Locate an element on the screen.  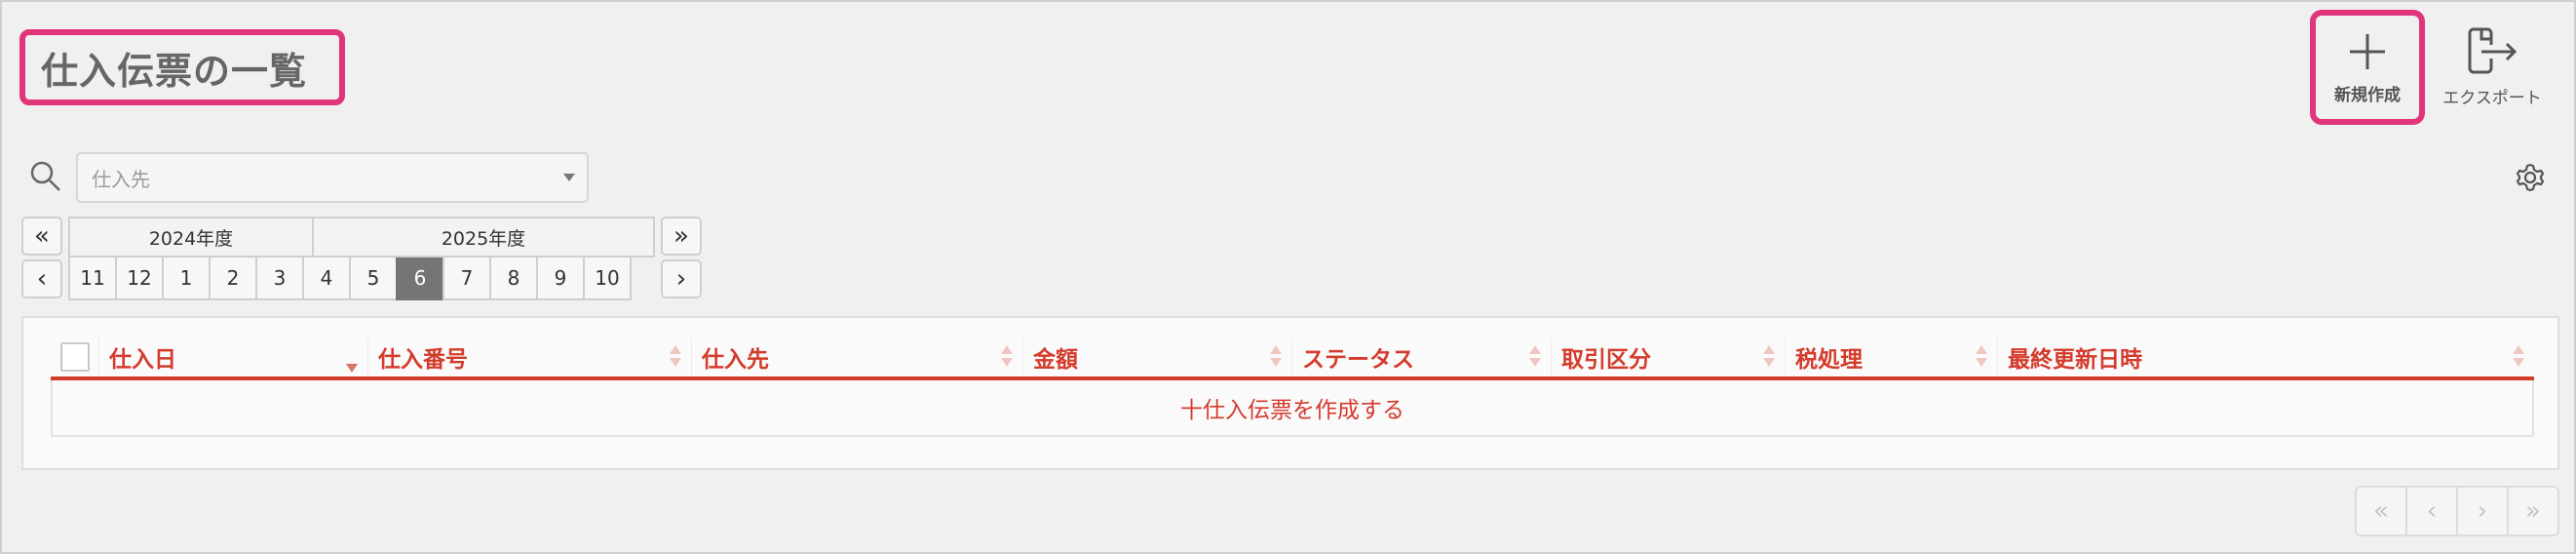
next-year-button: » is located at coordinates (681, 236).